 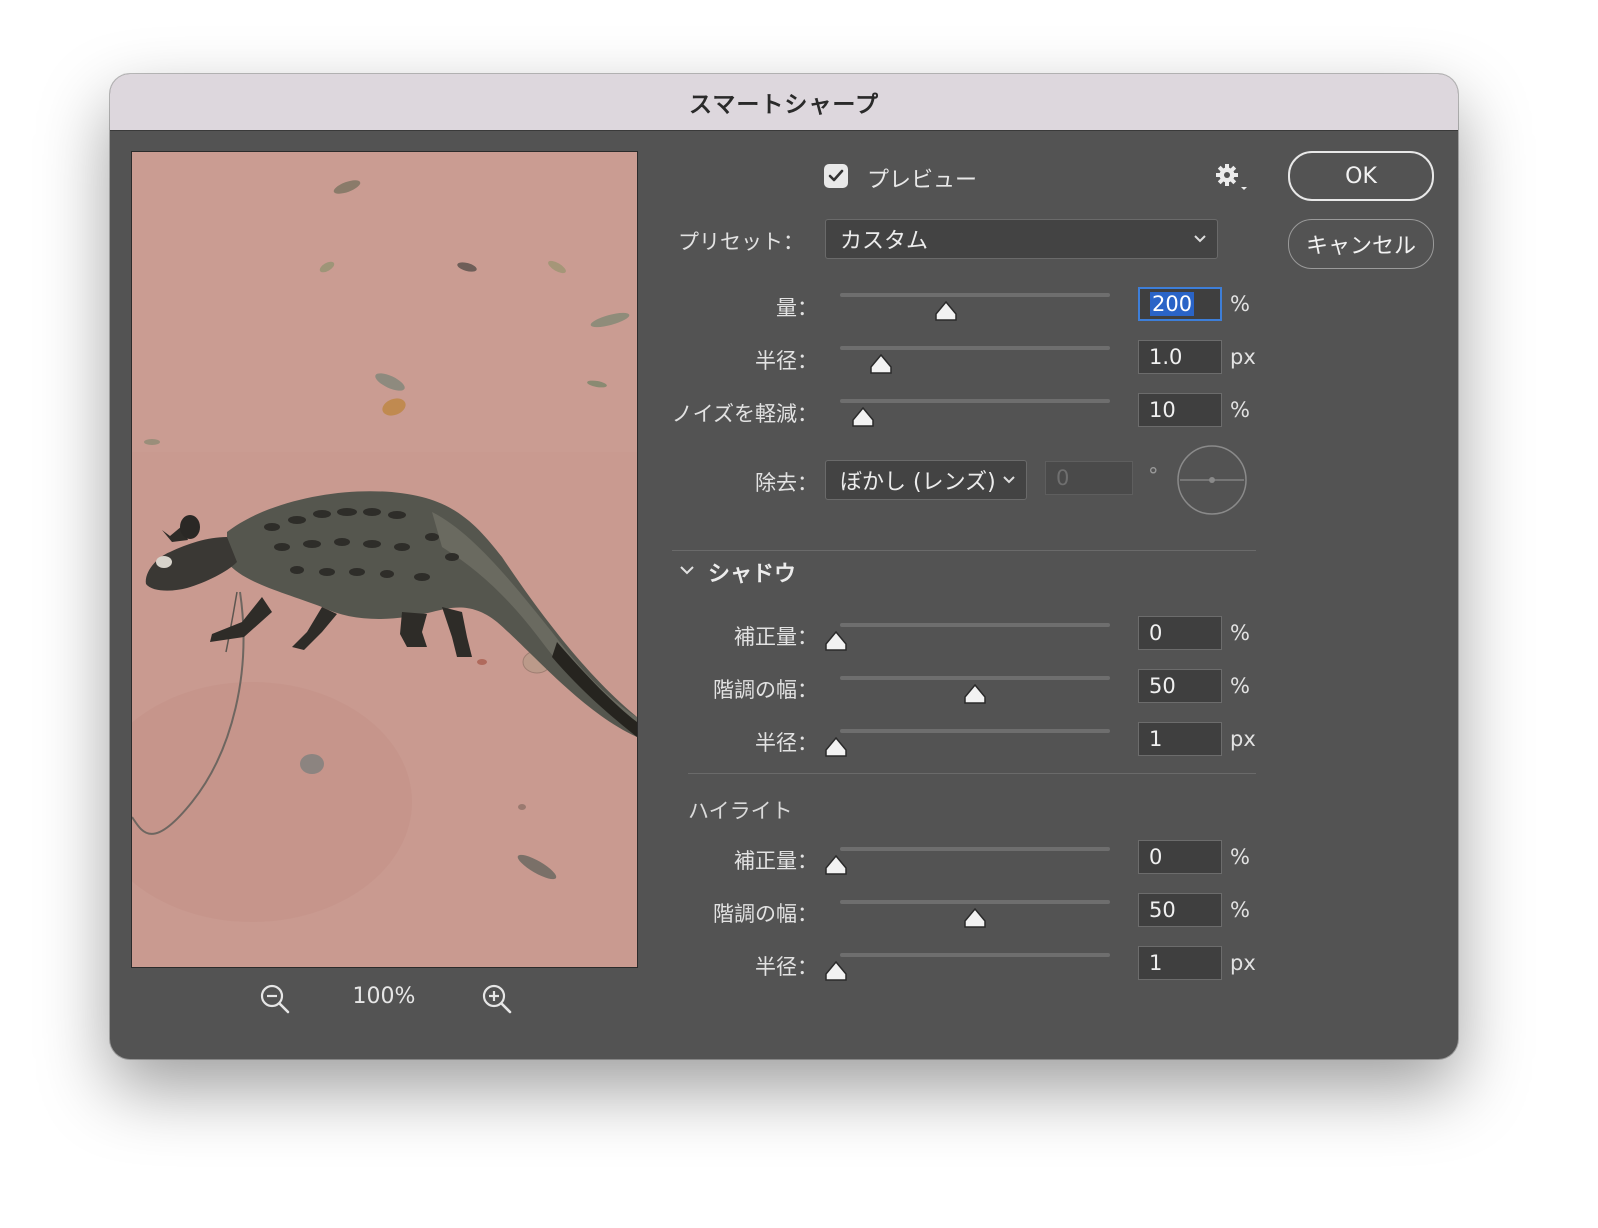 I want to click on amount-slider-thumb, so click(x=946, y=311).